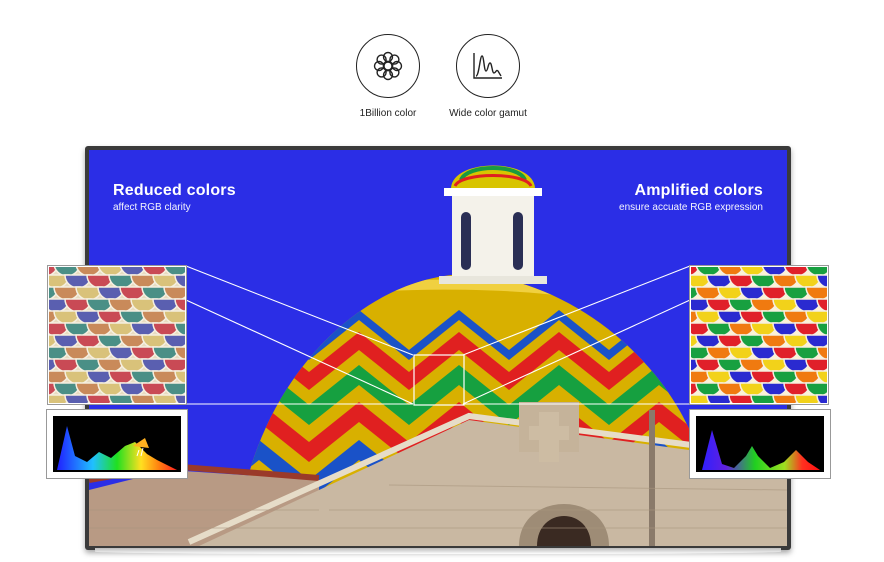 This screenshot has height=562, width=884. I want to click on zoom-reduced-tiles, so click(117, 335).